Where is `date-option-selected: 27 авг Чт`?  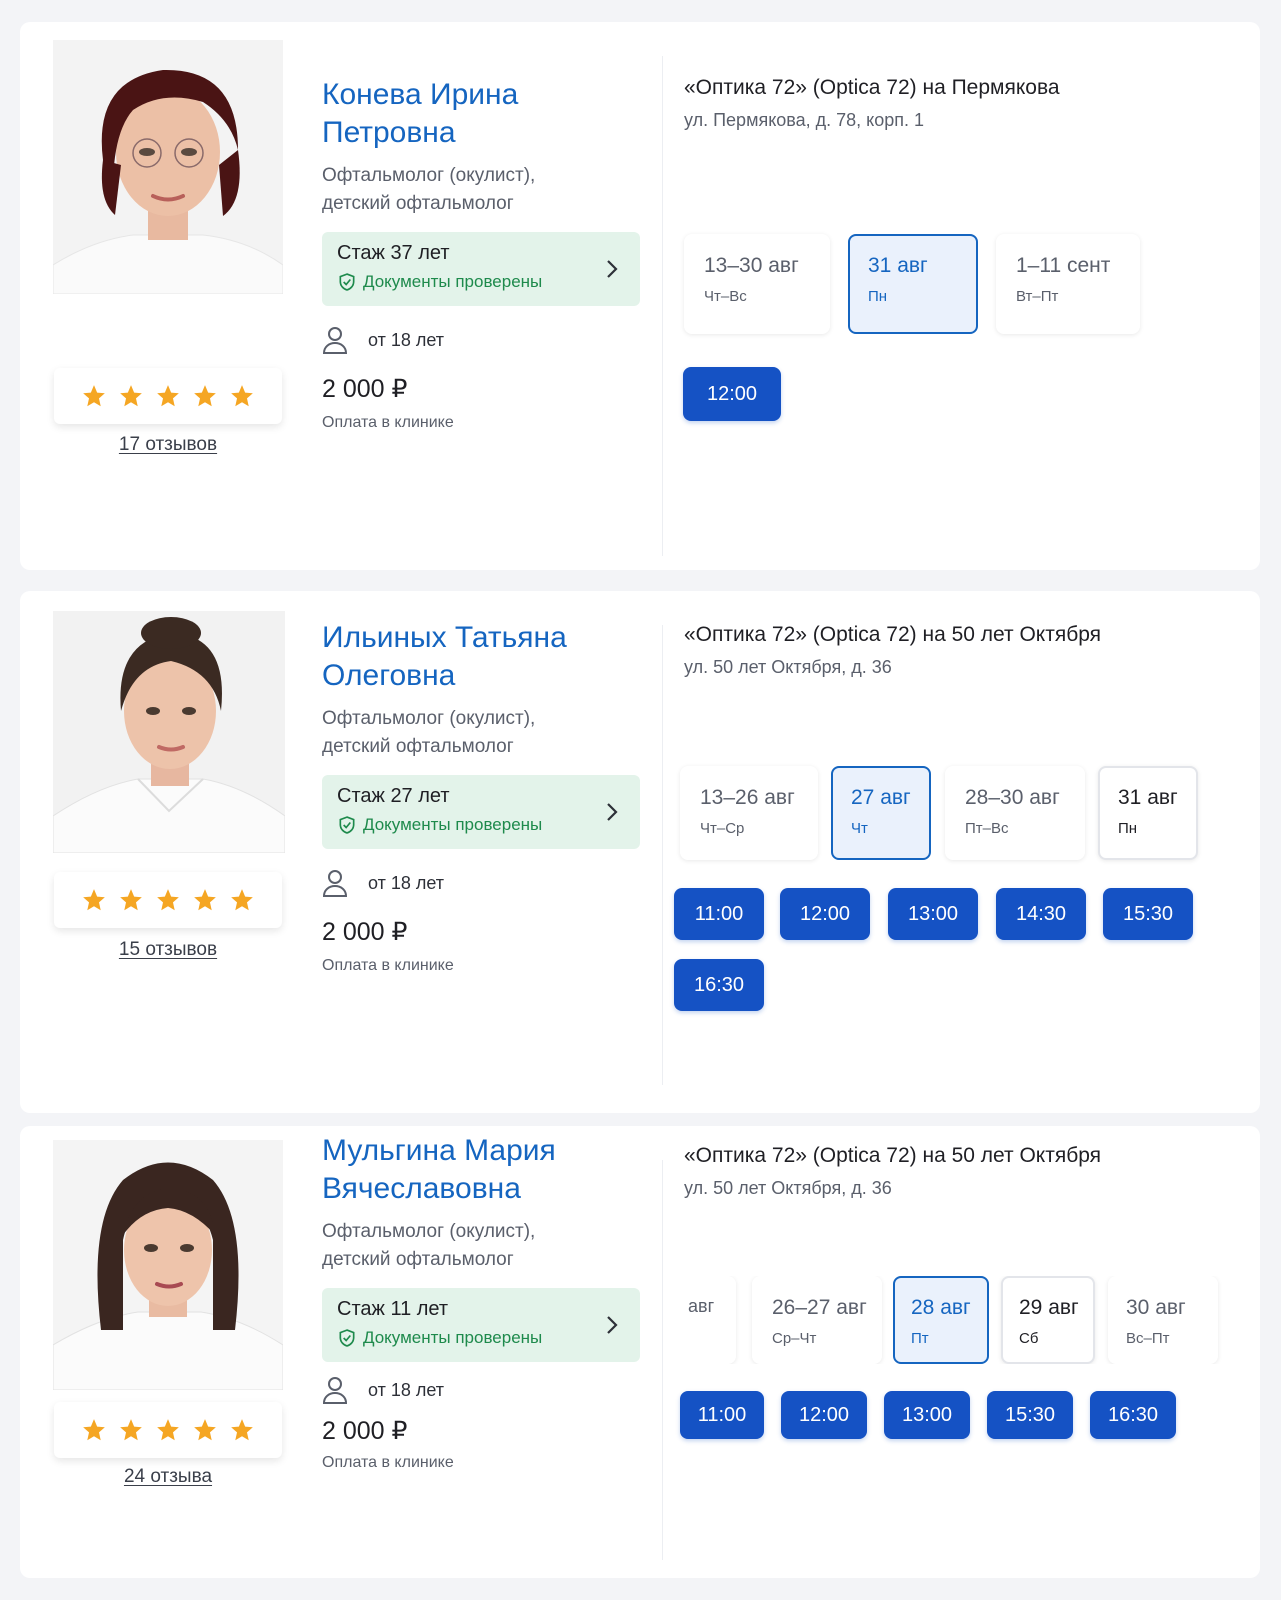
date-option-selected: 27 авг Чт is located at coordinates (881, 813).